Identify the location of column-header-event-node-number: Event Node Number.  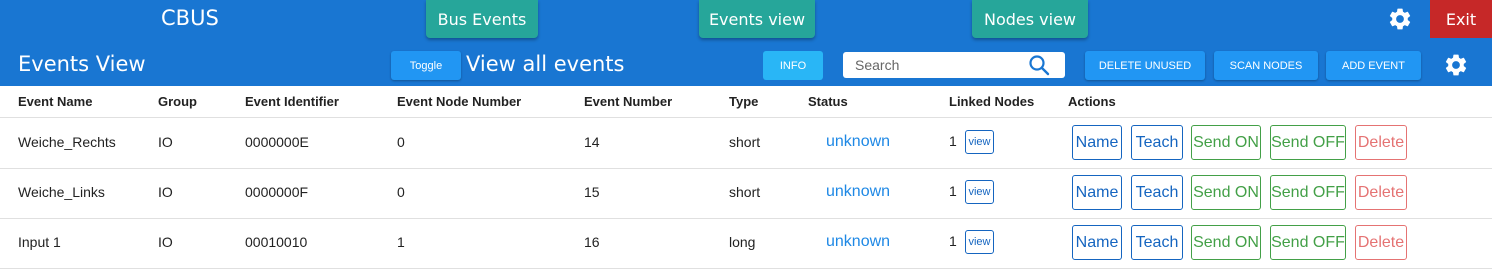
(459, 101).